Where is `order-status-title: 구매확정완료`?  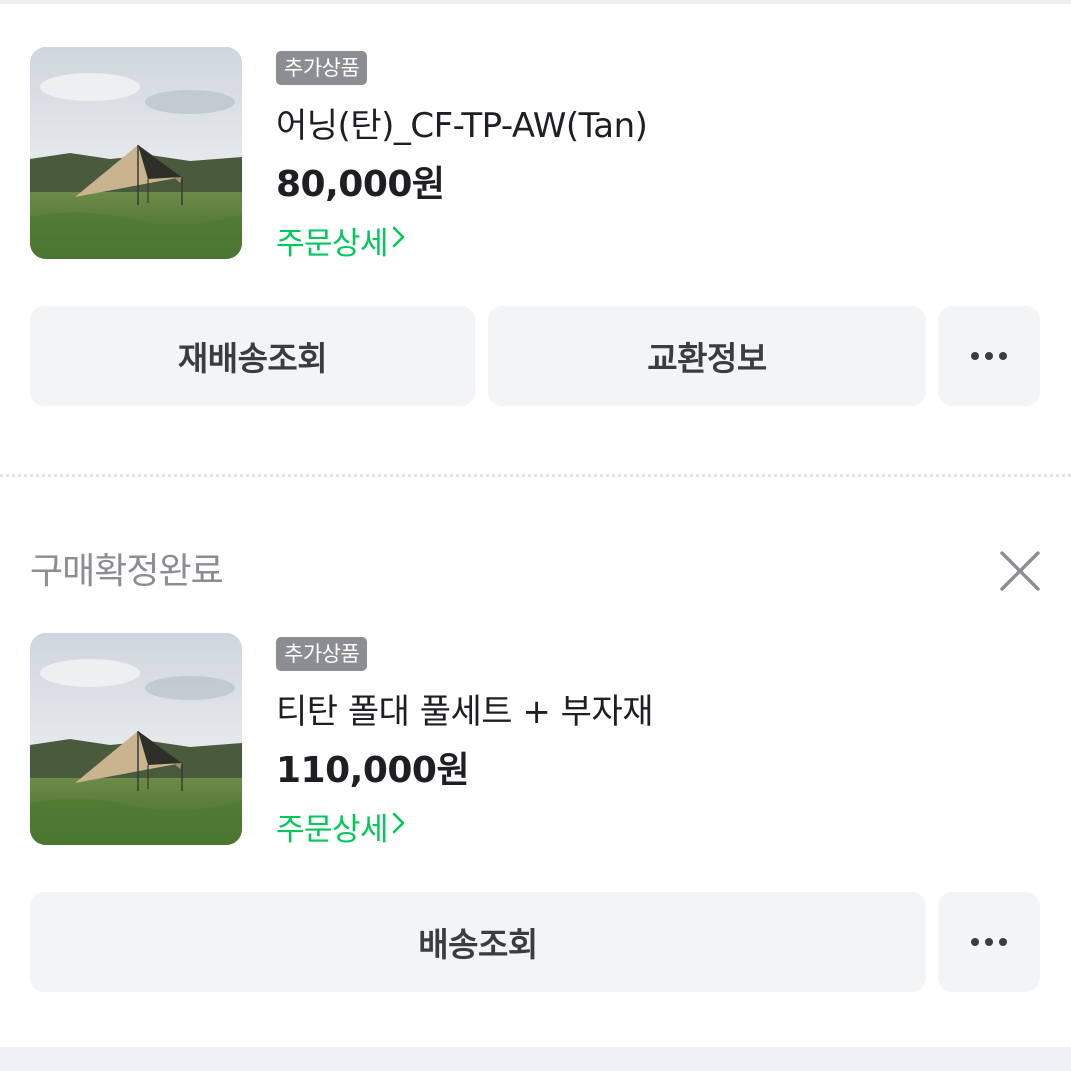
order-status-title: 구매확정완료 is located at coordinates (127, 571).